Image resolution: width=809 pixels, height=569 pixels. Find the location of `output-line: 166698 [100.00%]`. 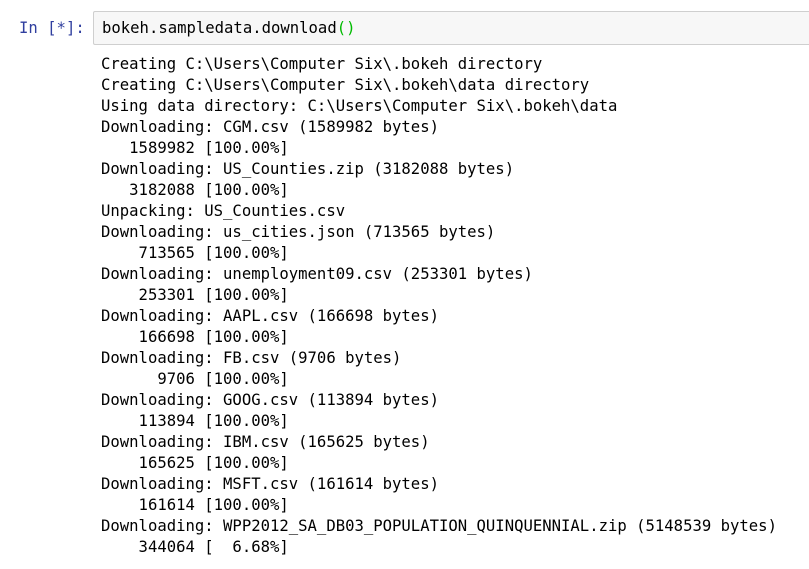

output-line: 166698 [100.00%] is located at coordinates (195, 337).